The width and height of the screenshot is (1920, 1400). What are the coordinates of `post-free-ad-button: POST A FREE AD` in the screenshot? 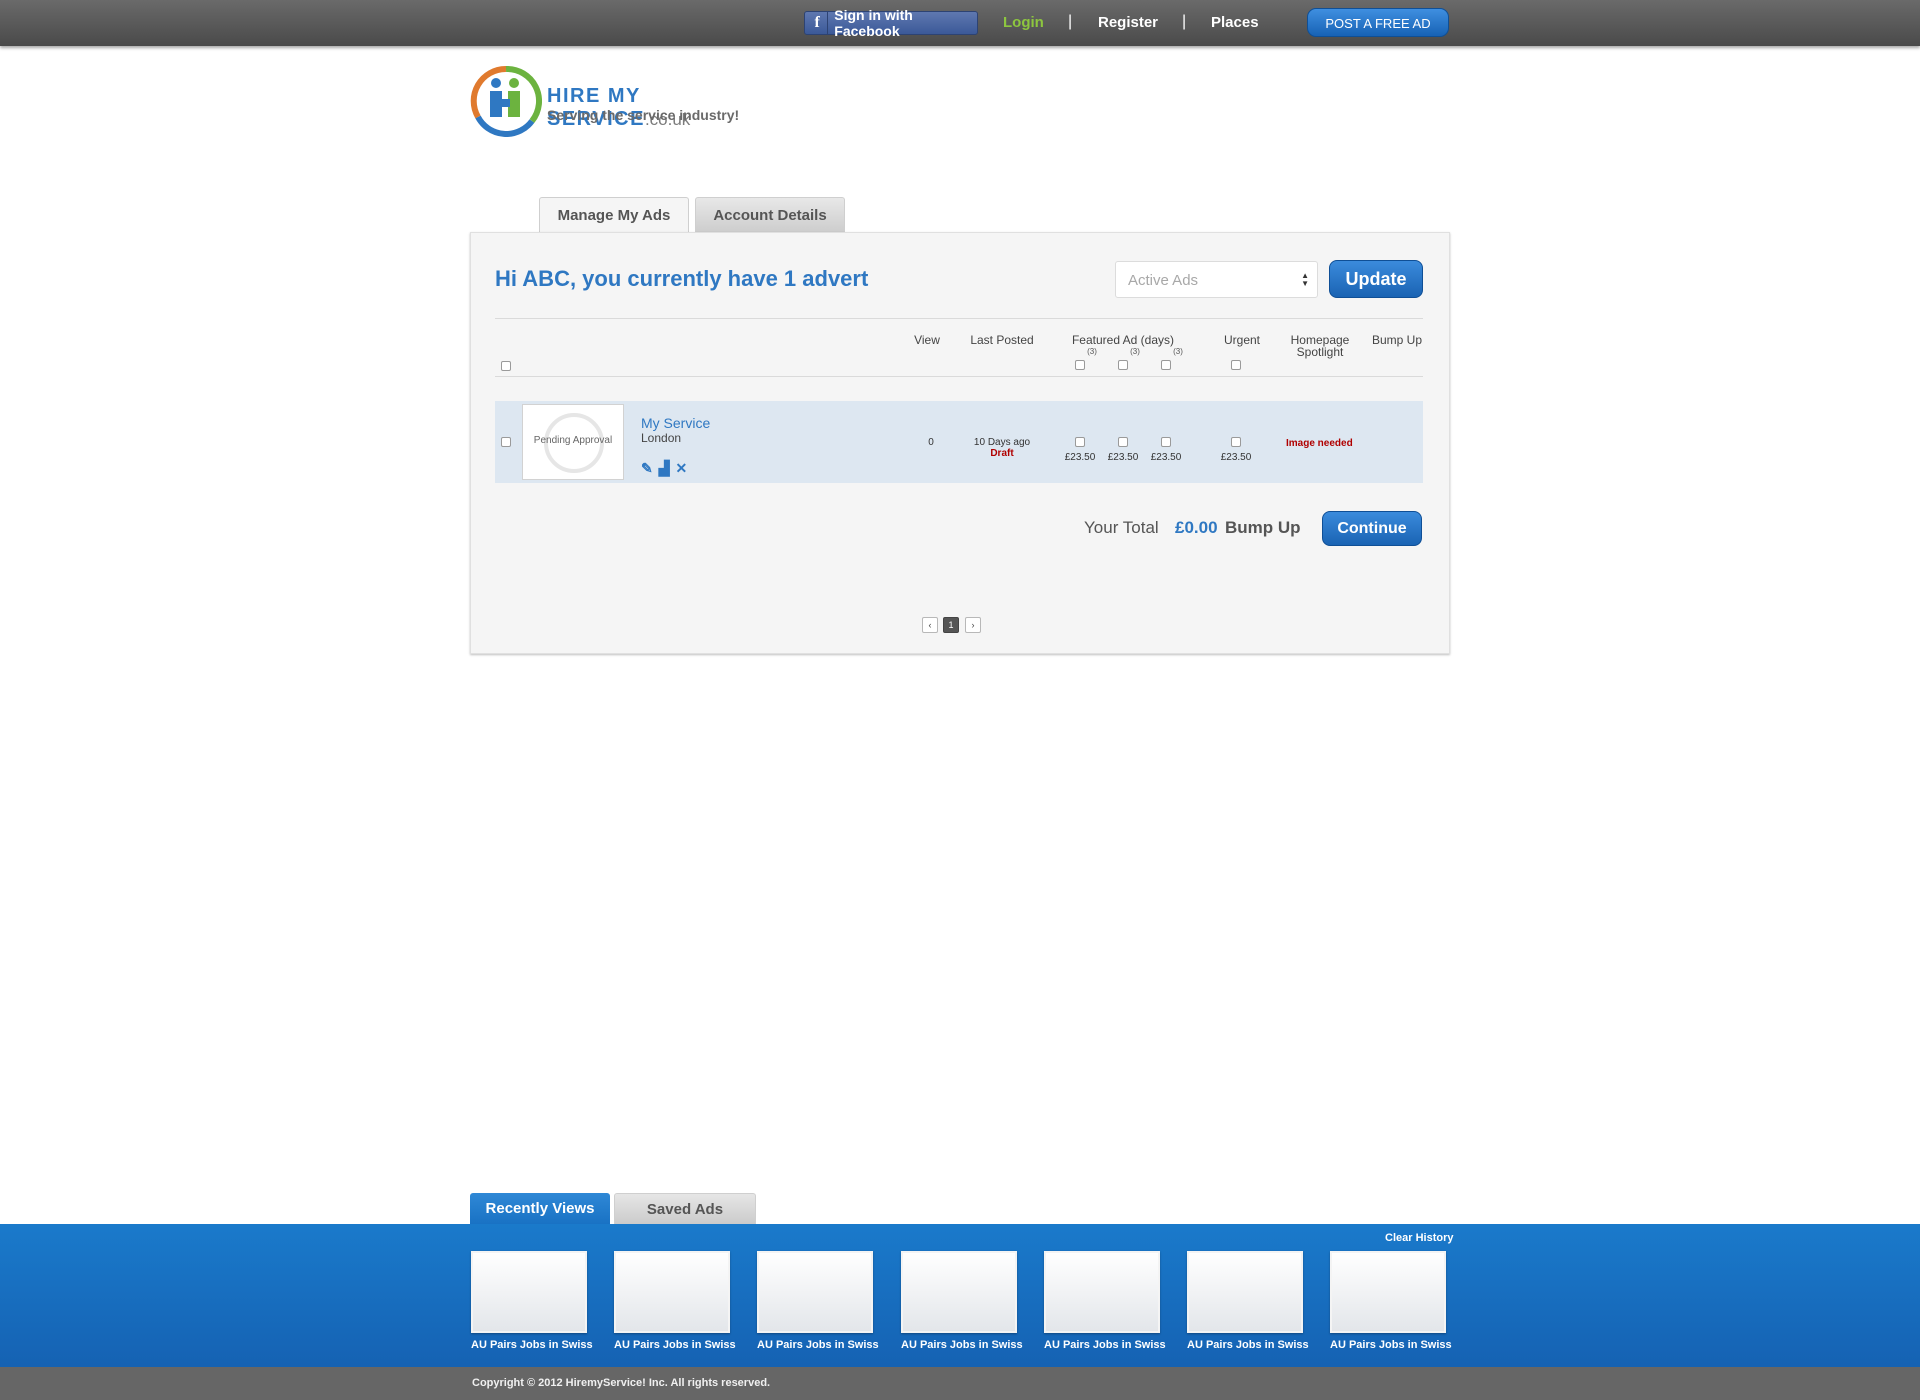 It's located at (1378, 22).